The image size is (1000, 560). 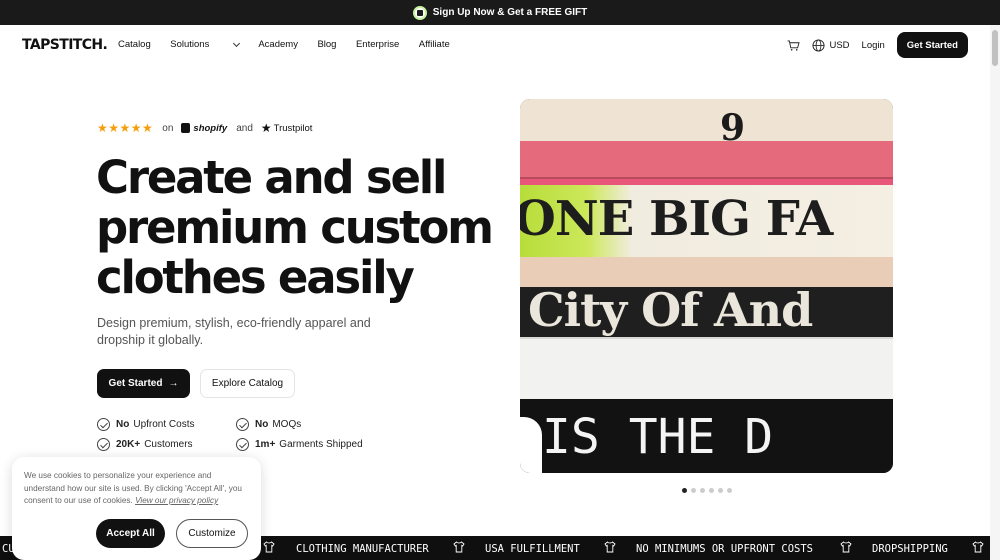 I want to click on trustpilot-logo: Trustpilot, so click(x=293, y=128).